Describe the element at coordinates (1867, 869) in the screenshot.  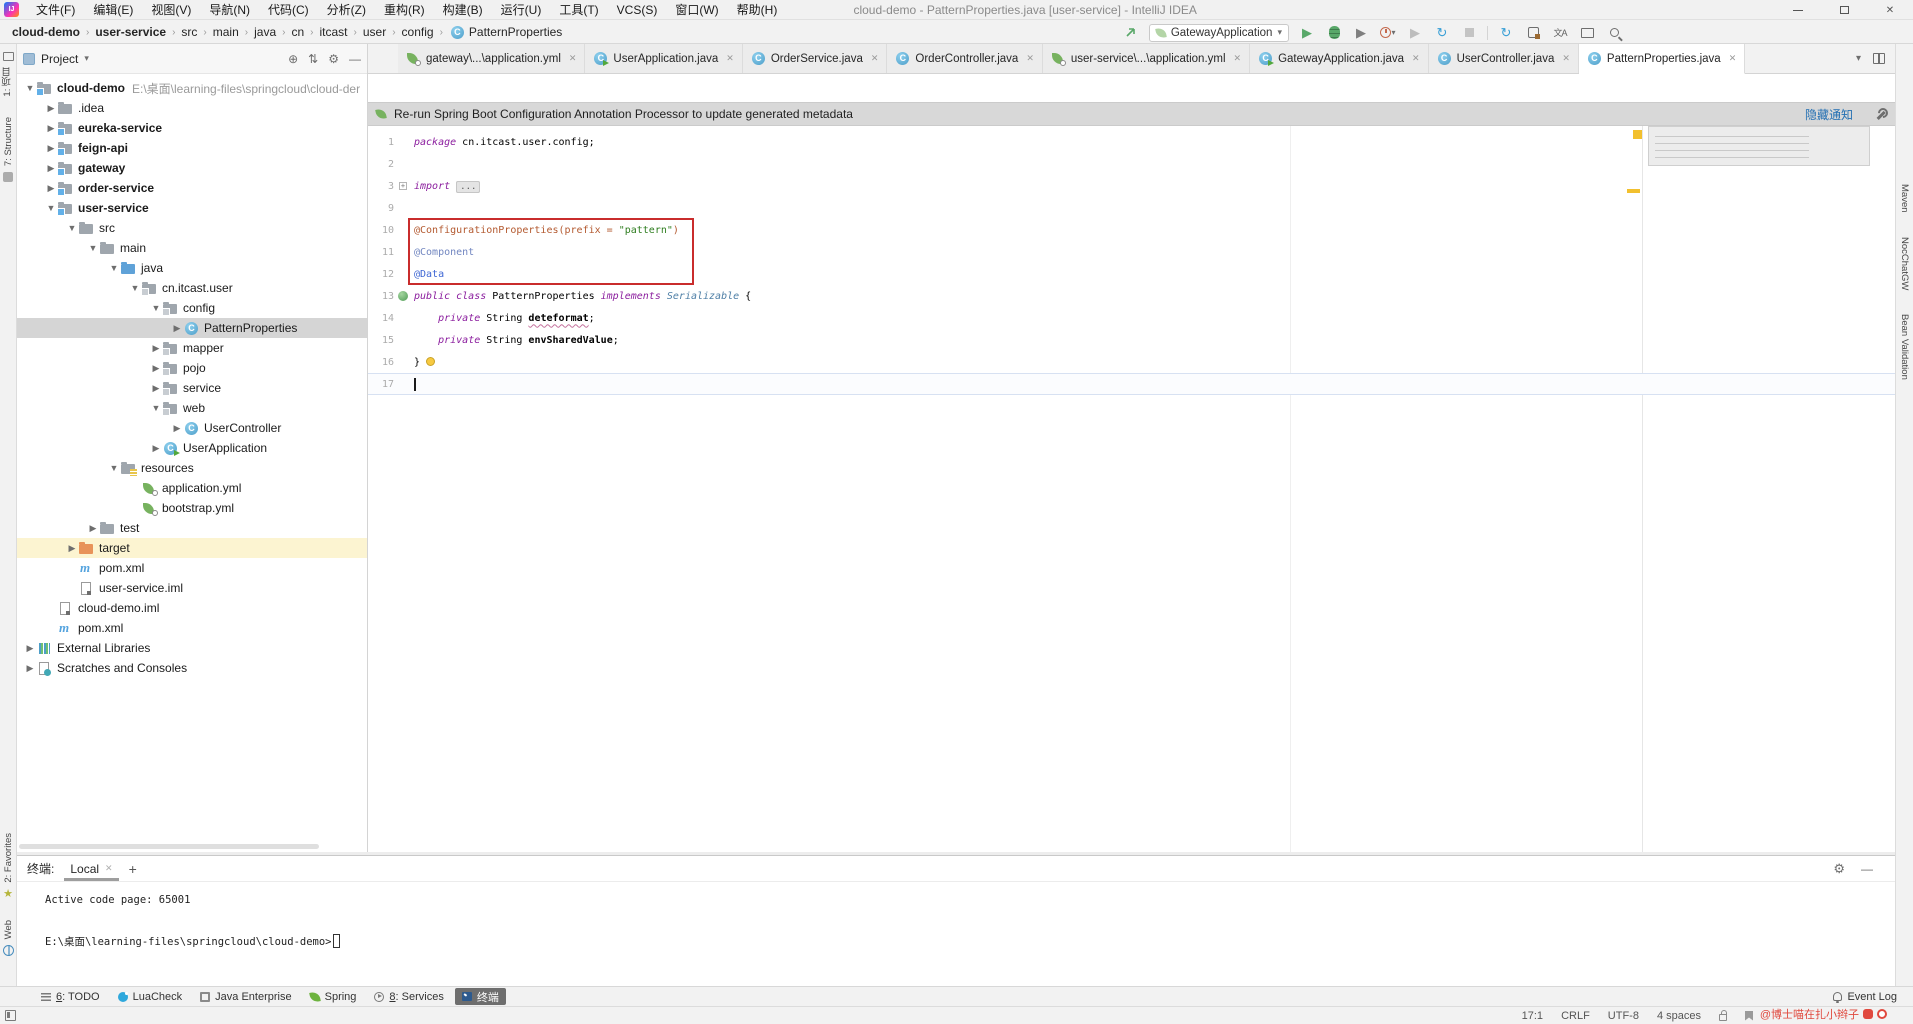
I see `hide-panel-icon: —` at that location.